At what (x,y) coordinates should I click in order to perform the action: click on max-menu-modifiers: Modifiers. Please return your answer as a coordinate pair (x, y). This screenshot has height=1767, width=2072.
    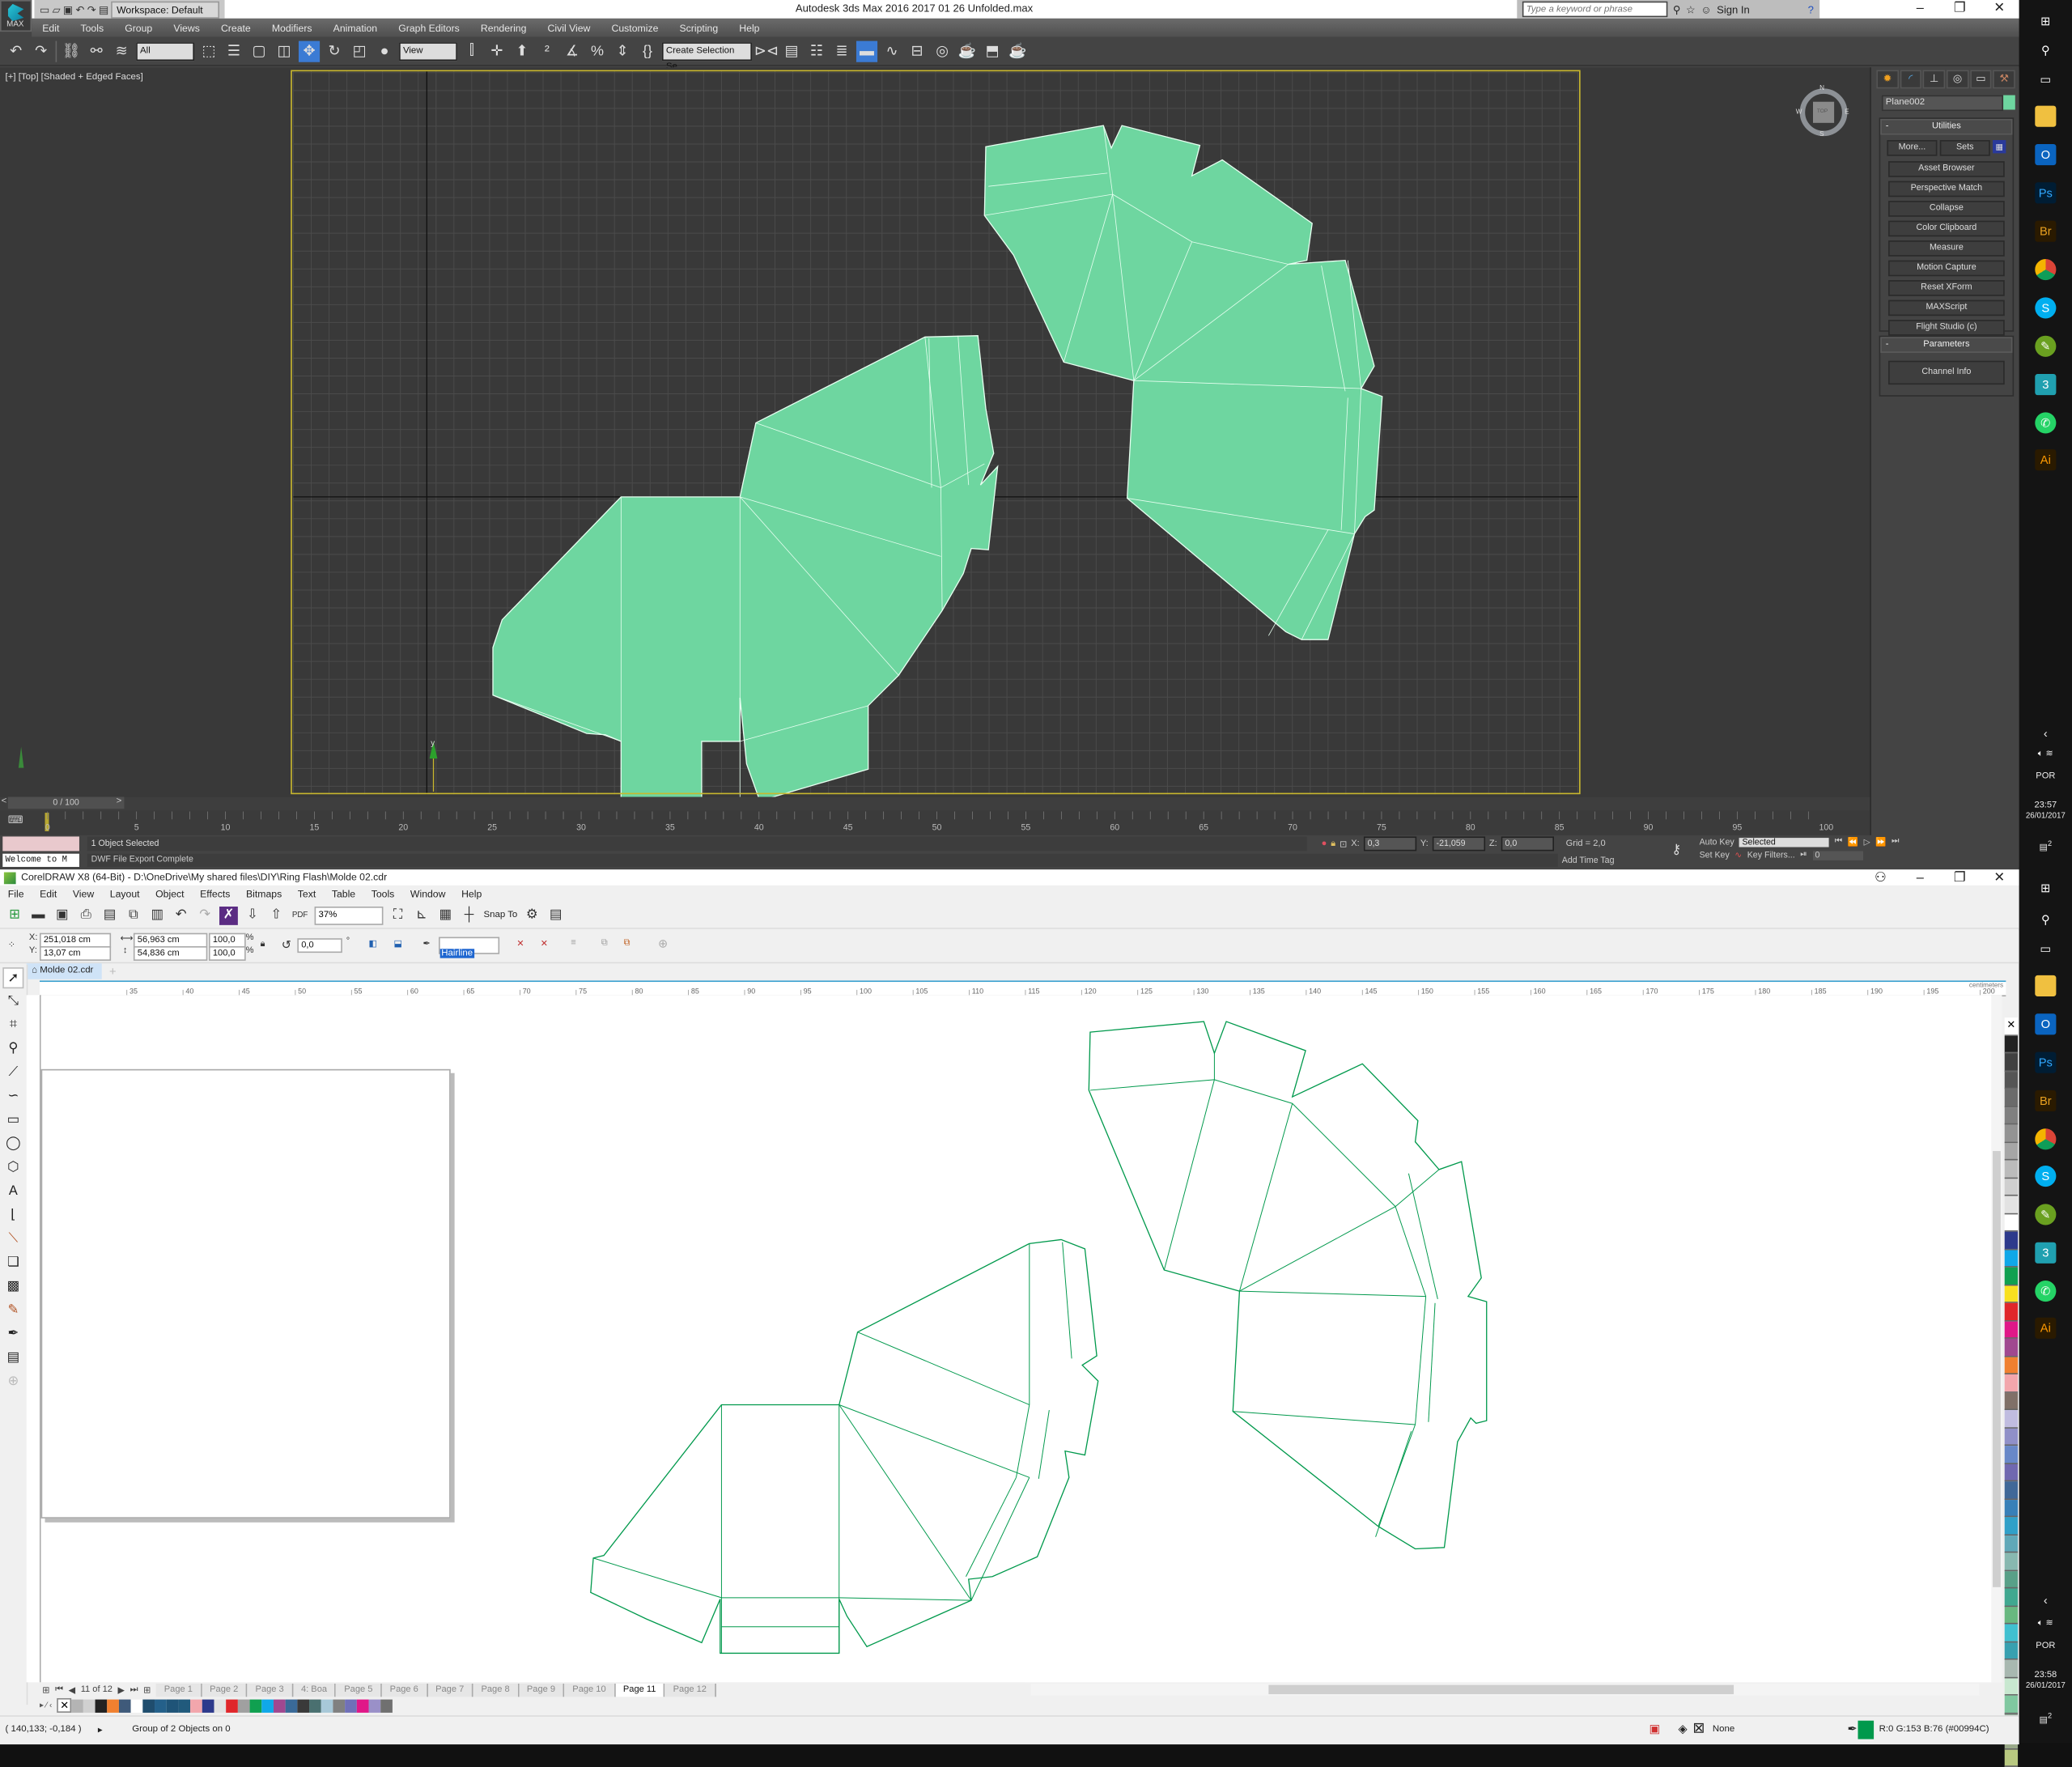
    Looking at the image, I should click on (292, 28).